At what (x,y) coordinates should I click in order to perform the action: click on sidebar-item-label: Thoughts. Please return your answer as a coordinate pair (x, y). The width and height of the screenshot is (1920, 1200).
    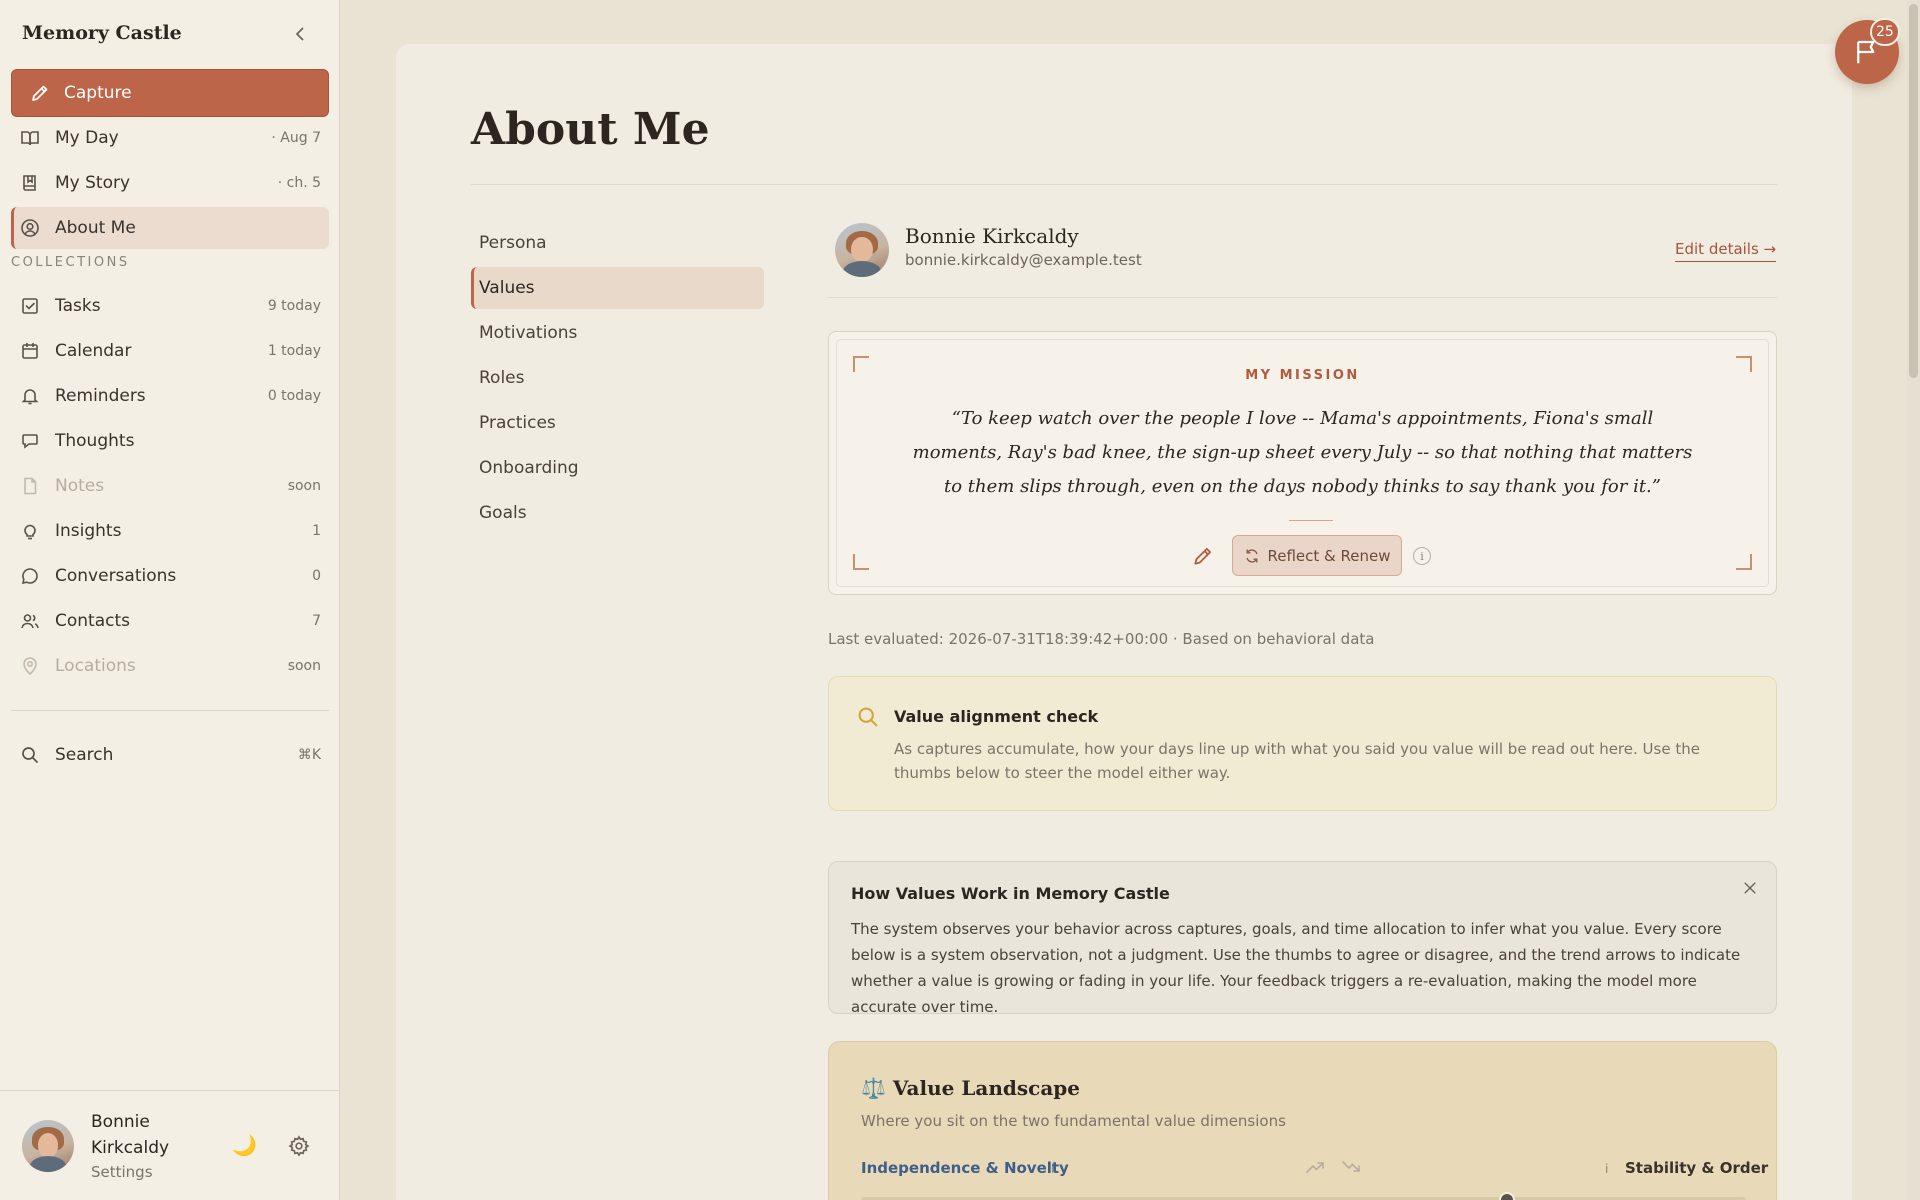
    Looking at the image, I should click on (95, 441).